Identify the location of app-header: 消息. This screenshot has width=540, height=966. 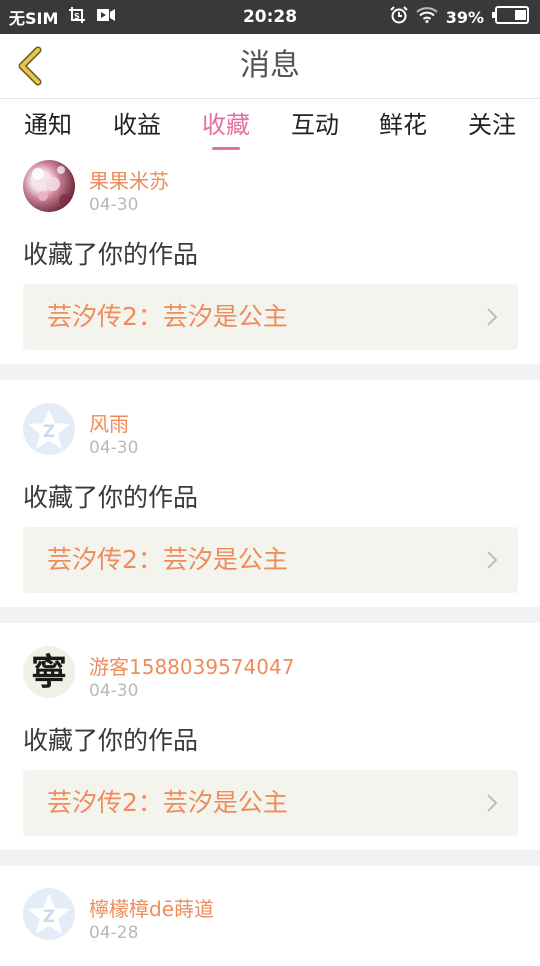
(270, 66).